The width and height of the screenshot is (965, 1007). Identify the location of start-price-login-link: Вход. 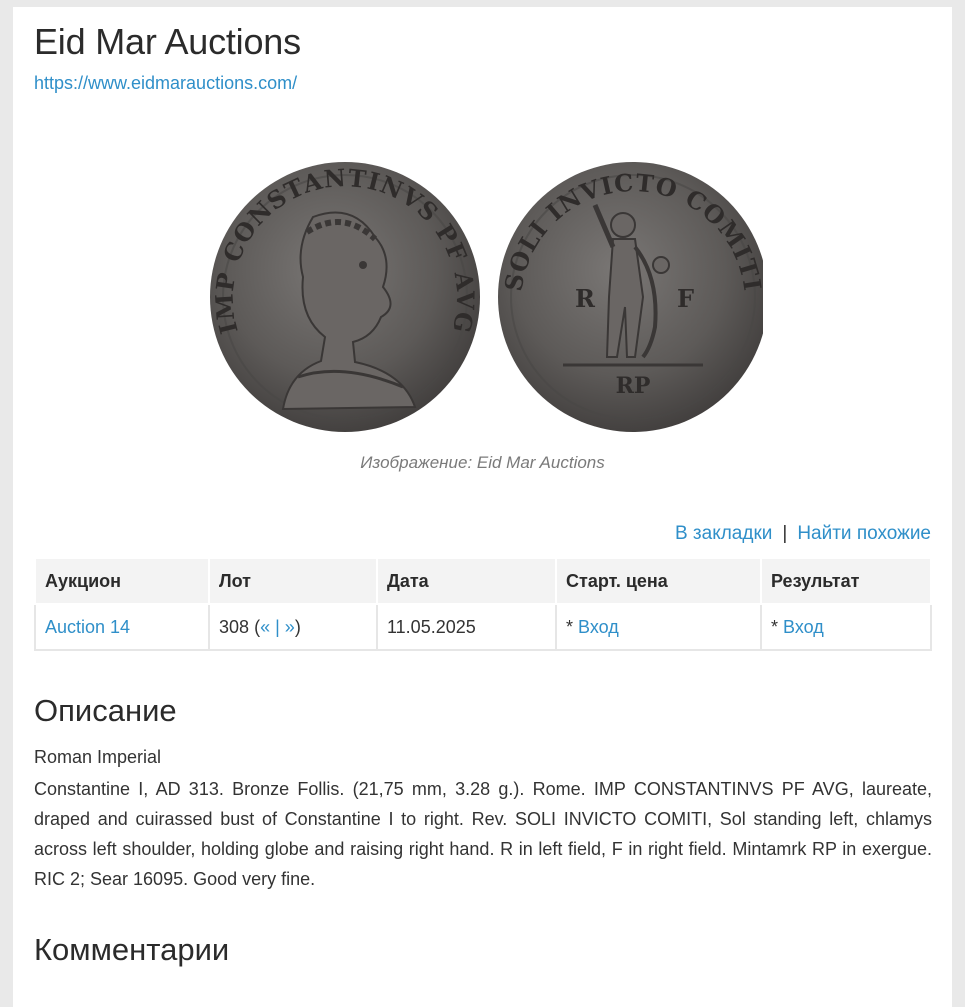
(598, 627).